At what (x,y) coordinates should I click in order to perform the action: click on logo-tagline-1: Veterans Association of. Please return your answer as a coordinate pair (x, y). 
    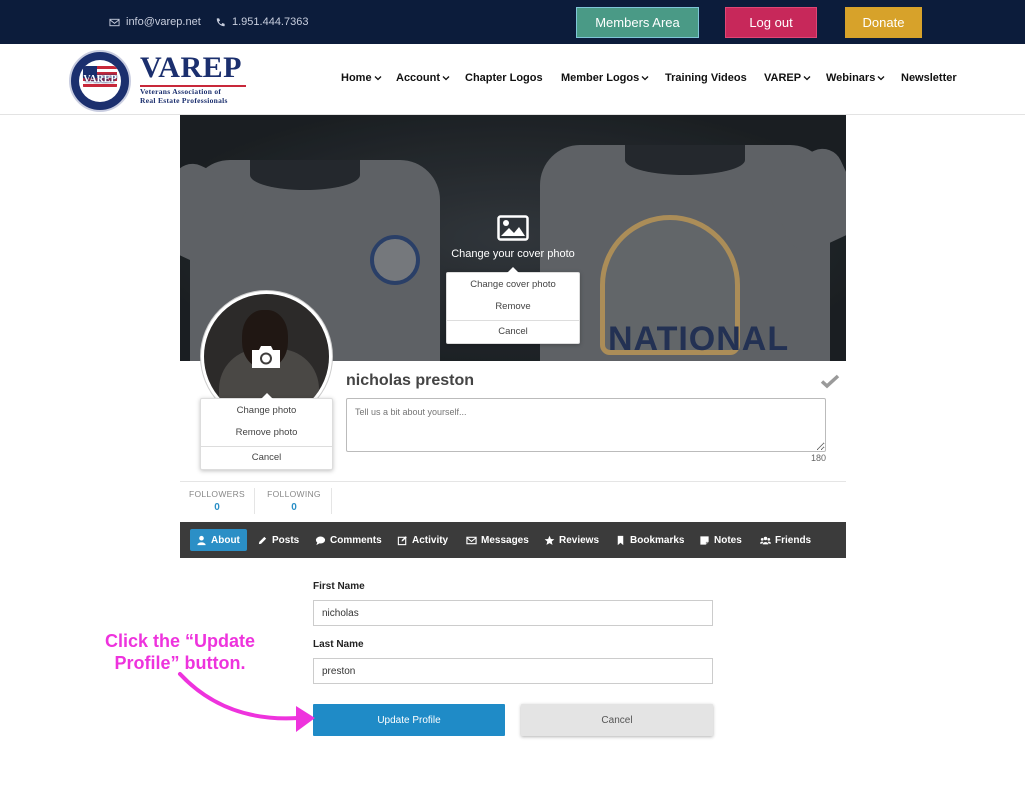
    Looking at the image, I should click on (181, 91).